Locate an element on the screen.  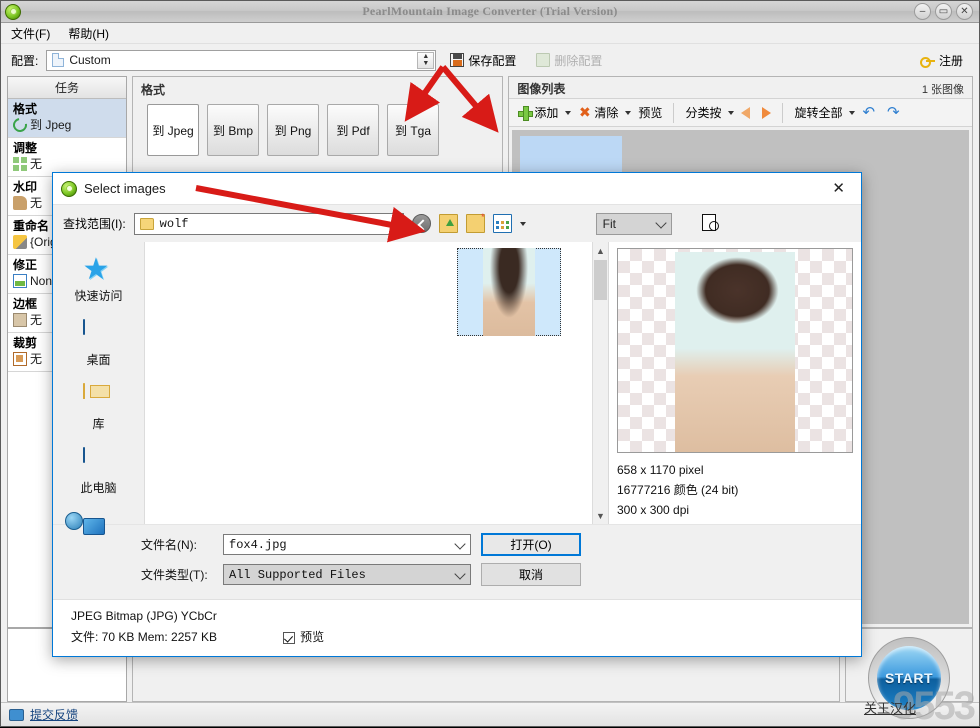
format-button-bmp: 到 Bmp is located at coordinates (233, 130).